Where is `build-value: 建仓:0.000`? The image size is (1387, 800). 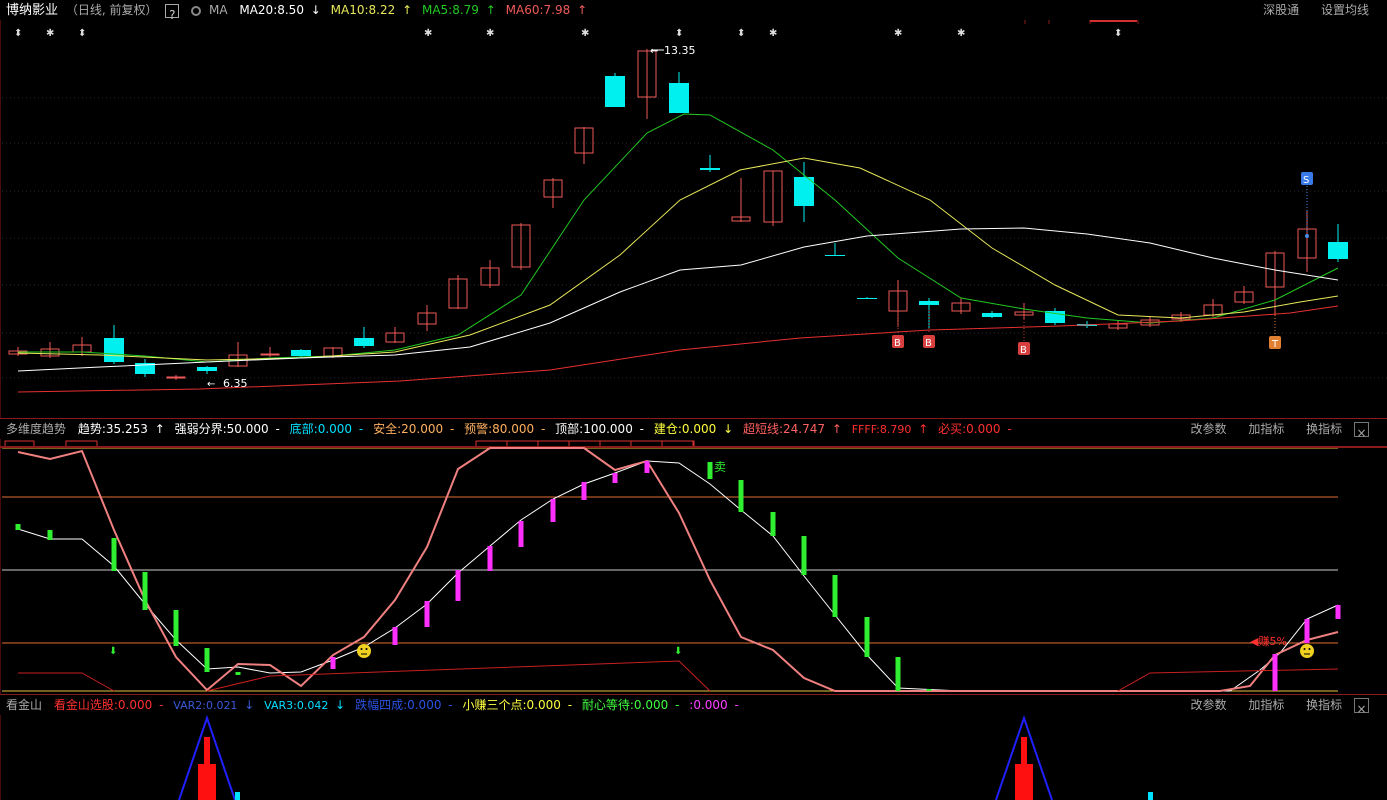 build-value: 建仓:0.000 is located at coordinates (685, 429).